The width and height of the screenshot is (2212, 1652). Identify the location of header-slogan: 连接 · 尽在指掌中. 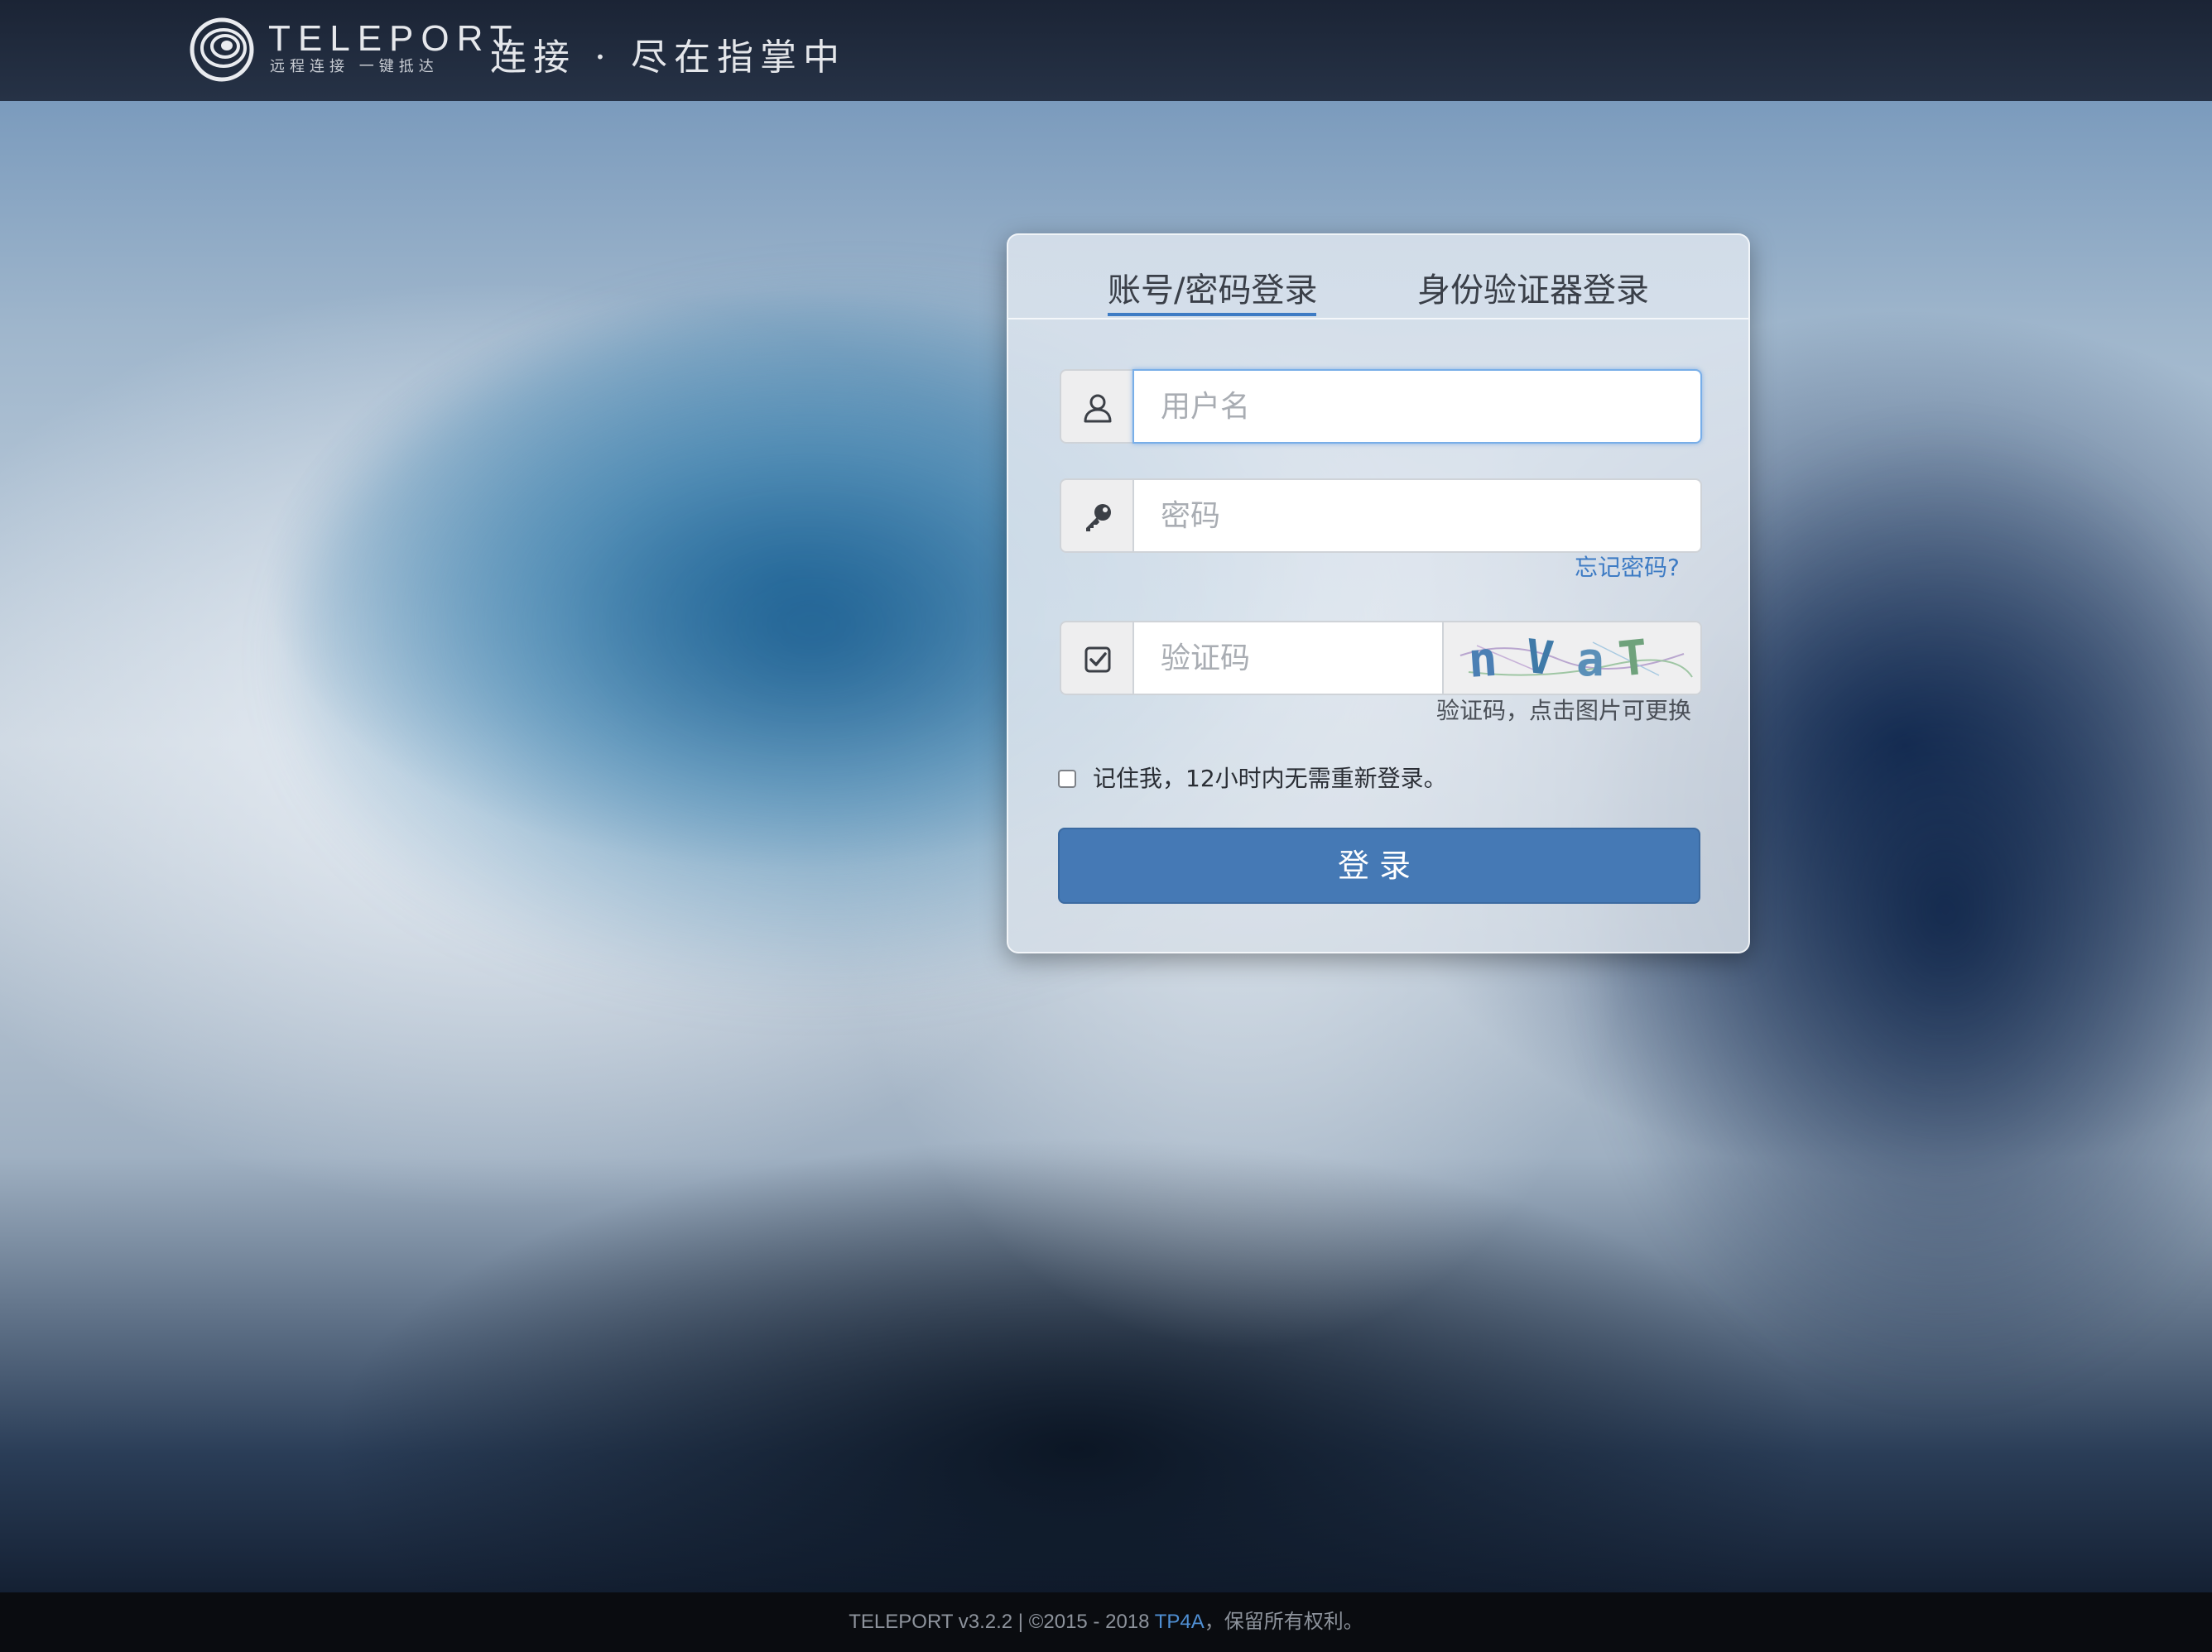
(668, 58).